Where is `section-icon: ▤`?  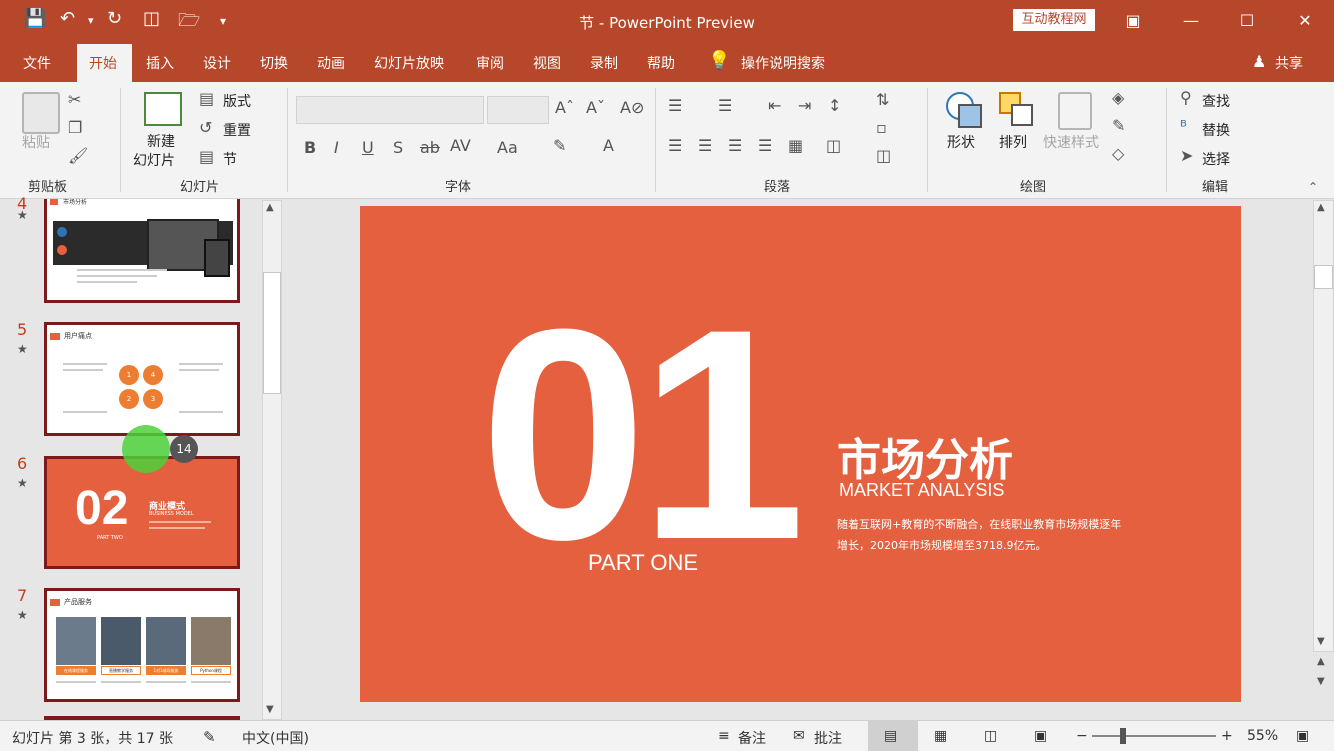
section-icon: ▤ is located at coordinates (206, 156).